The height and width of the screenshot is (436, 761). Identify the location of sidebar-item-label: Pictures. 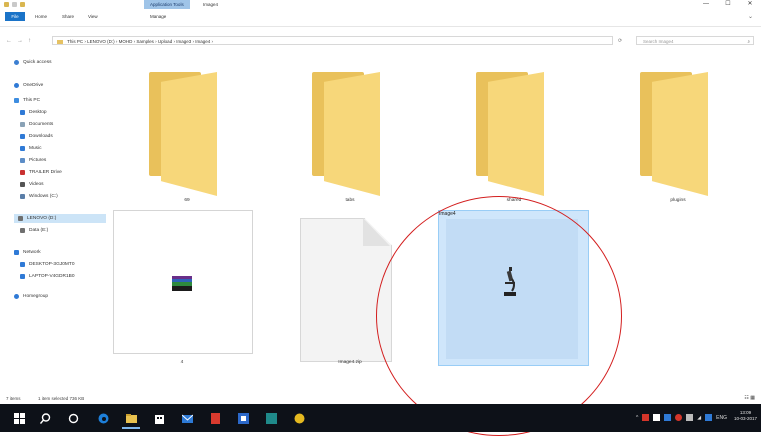
(38, 160).